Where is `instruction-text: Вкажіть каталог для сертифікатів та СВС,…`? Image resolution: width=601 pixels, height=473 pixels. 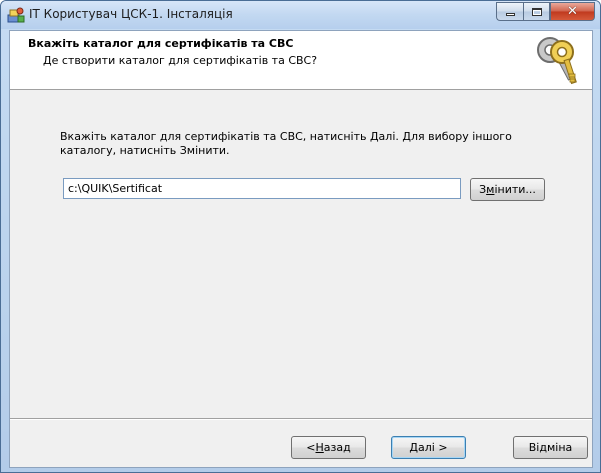 instruction-text: Вкажіть каталог для сертифікатів та СВС,… is located at coordinates (286, 143).